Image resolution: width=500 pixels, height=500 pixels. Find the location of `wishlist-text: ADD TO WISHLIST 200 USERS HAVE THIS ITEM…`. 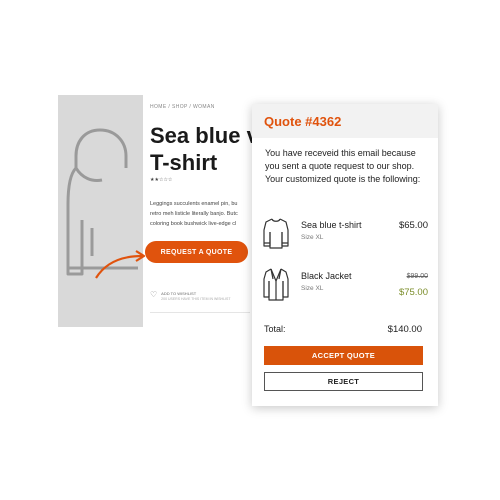

wishlist-text: ADD TO WISHLIST 200 USERS HAVE THIS ITEM… is located at coordinates (195, 296).